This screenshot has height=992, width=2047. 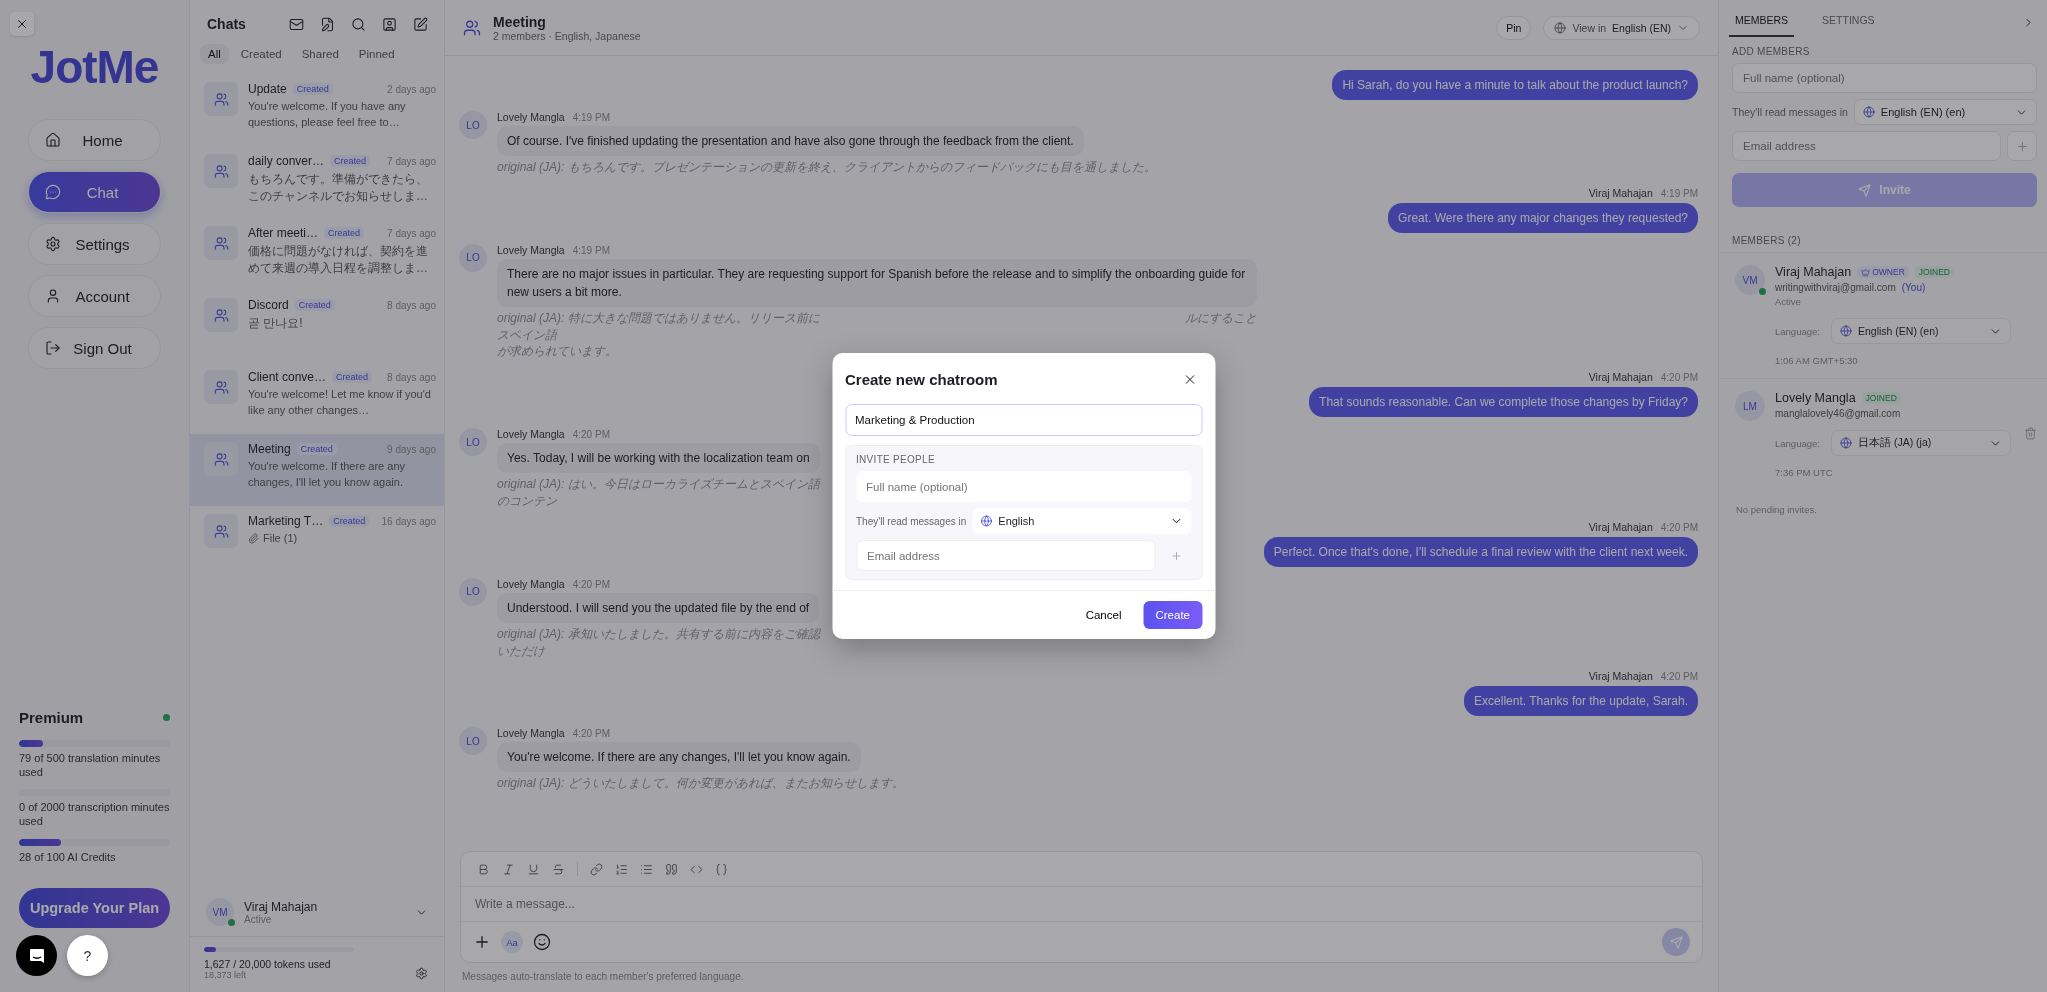 I want to click on user-avatar: VM, so click(x=220, y=912).